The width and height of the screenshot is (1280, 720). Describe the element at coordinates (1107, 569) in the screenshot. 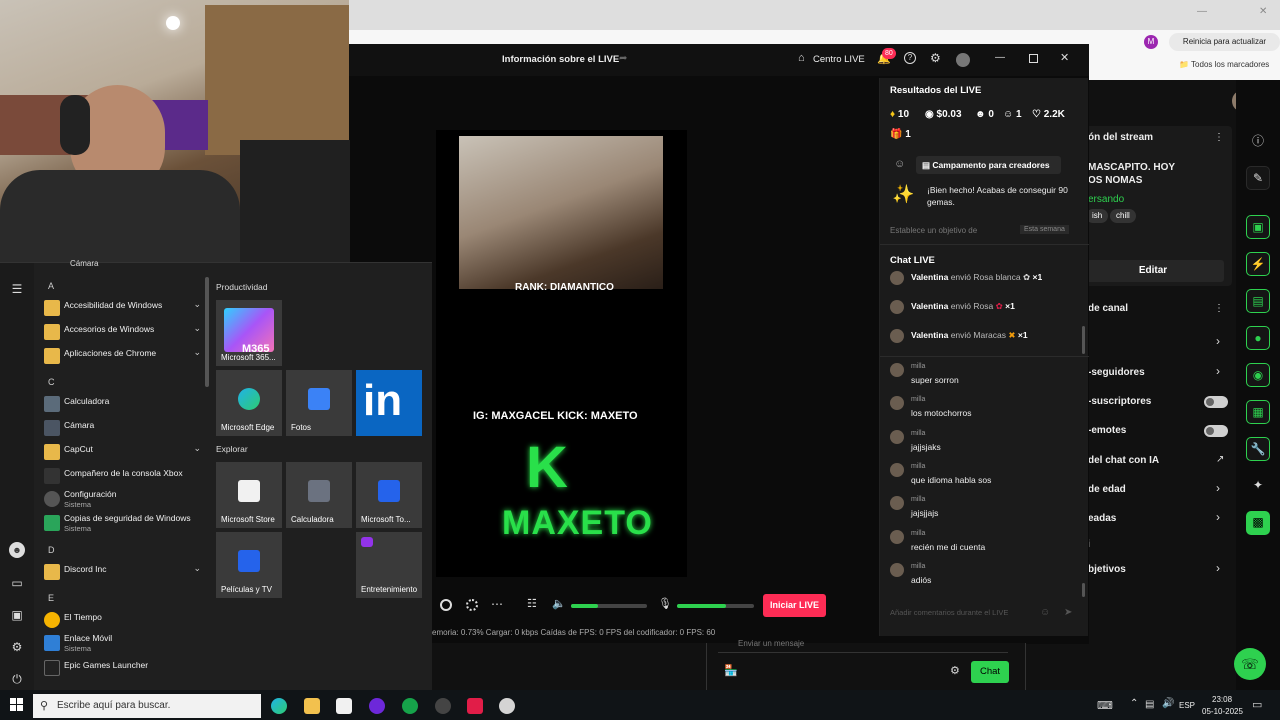

I see `goals-row: bjetivos` at that location.